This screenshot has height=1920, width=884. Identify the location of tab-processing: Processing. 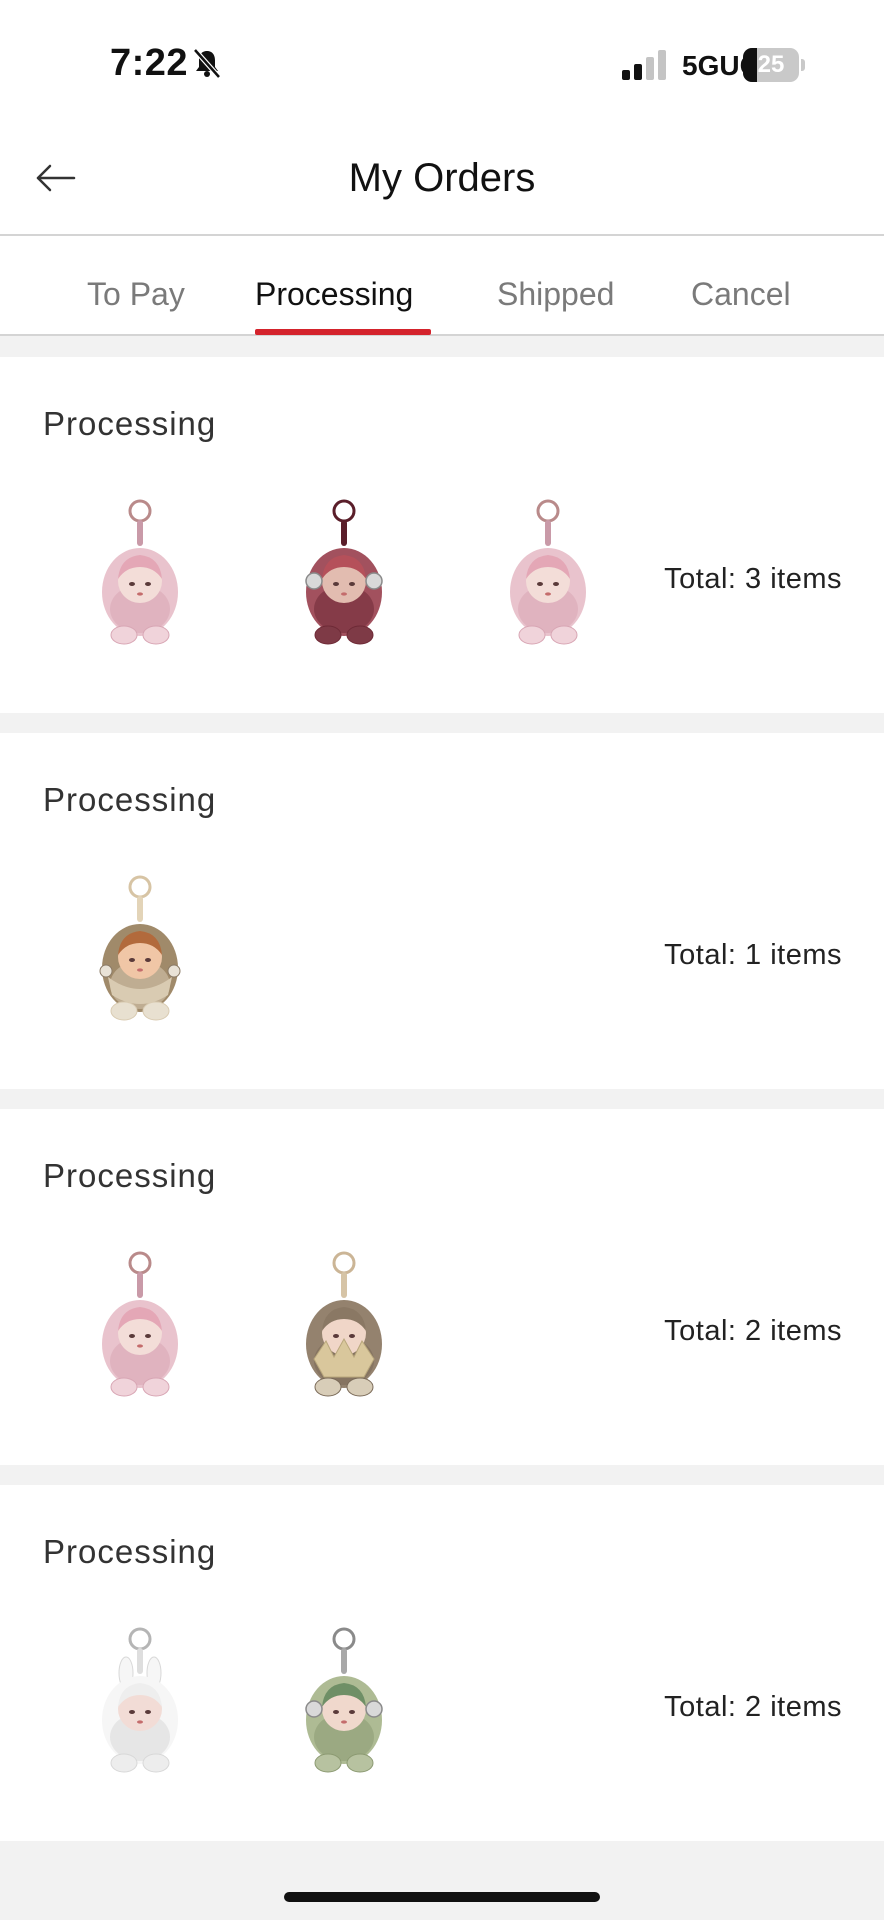
(334, 294).